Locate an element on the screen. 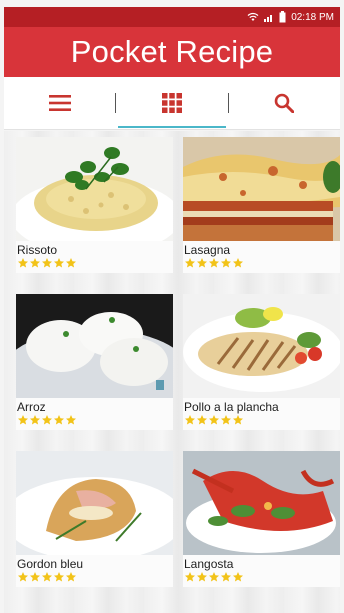  recipe-card-pollo-a-la-plancha: Pollo a la plancha is located at coordinates (261, 362).